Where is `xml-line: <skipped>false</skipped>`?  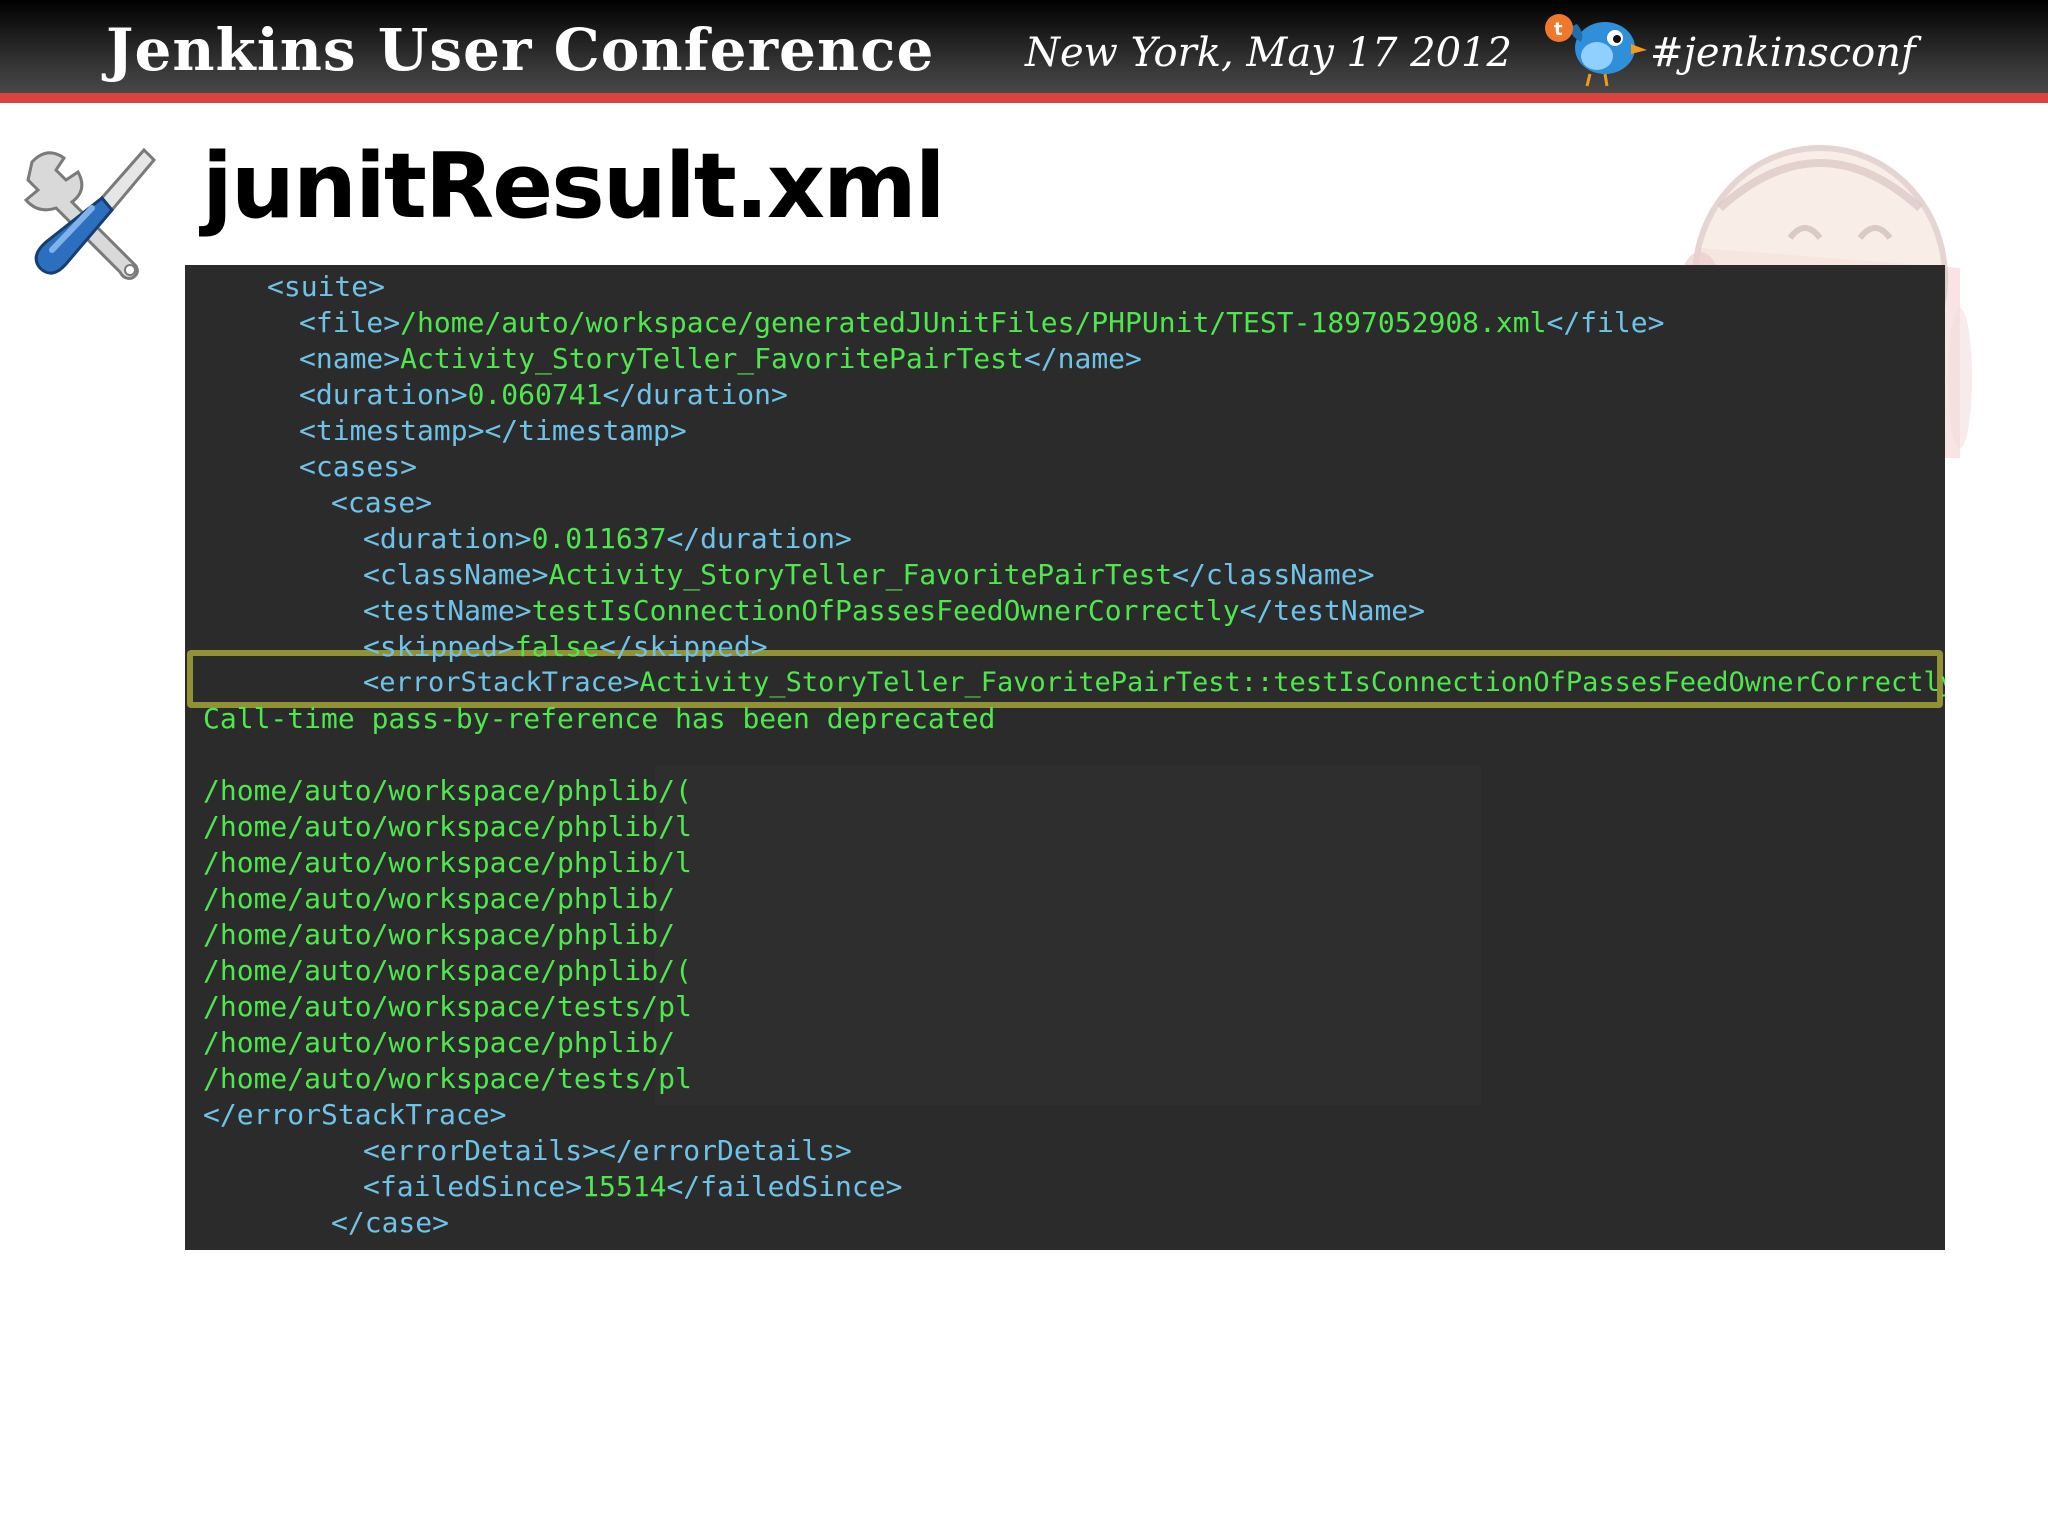 xml-line: <skipped>false</skipped> is located at coordinates (565, 646).